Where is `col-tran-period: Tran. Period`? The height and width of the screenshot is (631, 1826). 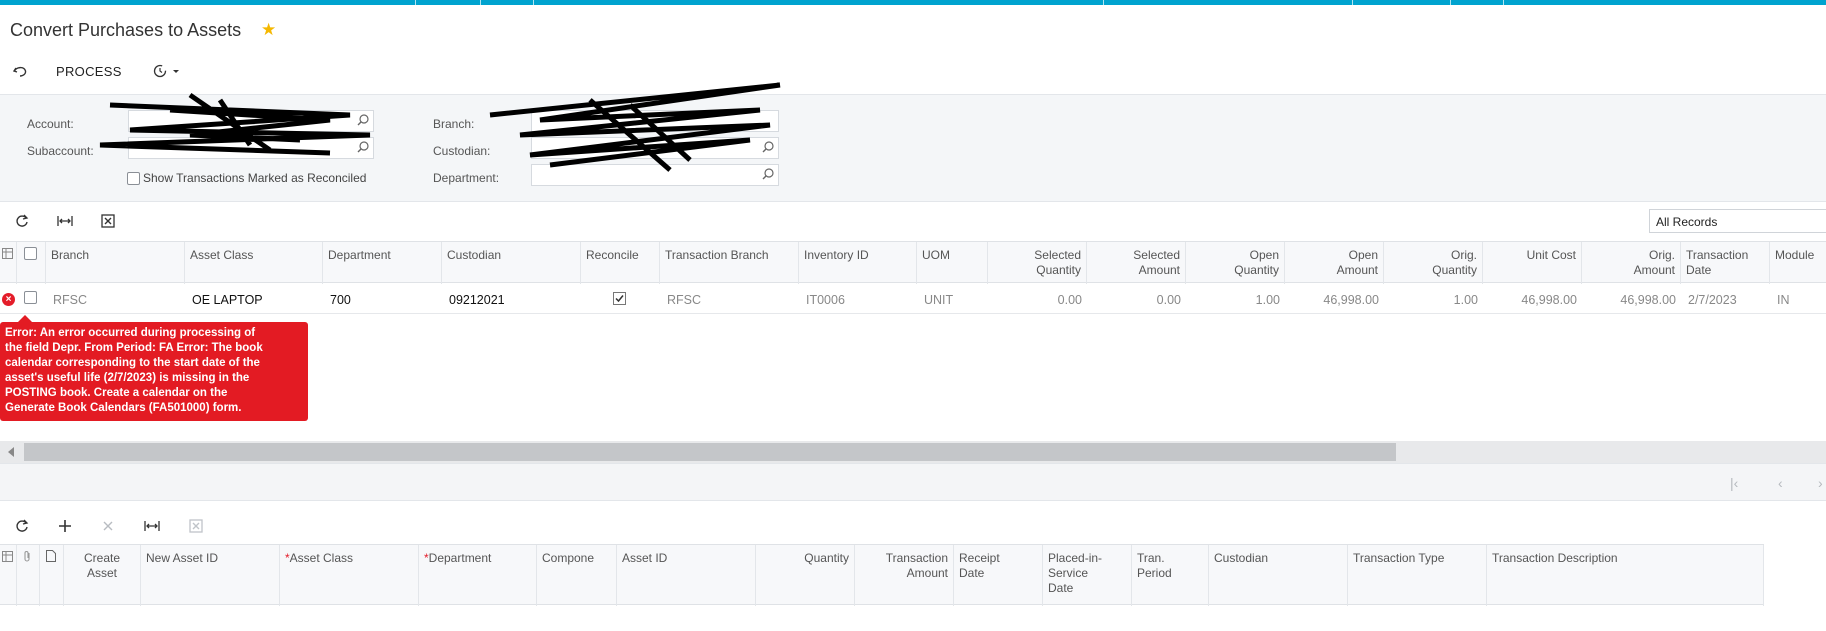
col-tran-period: Tran. Period is located at coordinates (1170, 575).